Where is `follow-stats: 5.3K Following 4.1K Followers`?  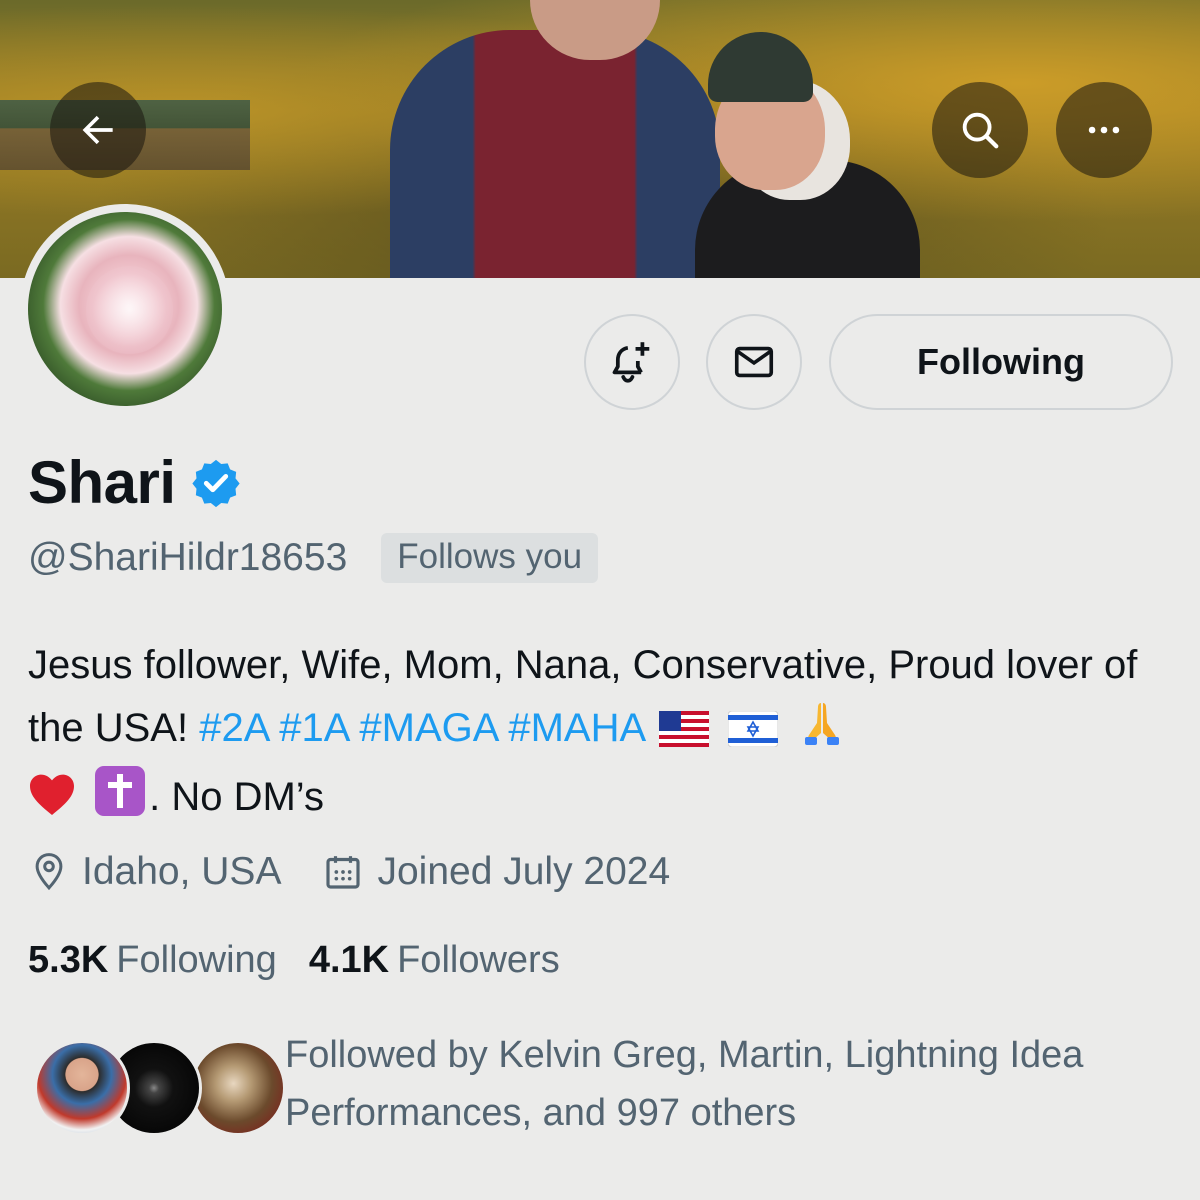
follow-stats: 5.3K Following 4.1K Followers is located at coordinates (310, 960).